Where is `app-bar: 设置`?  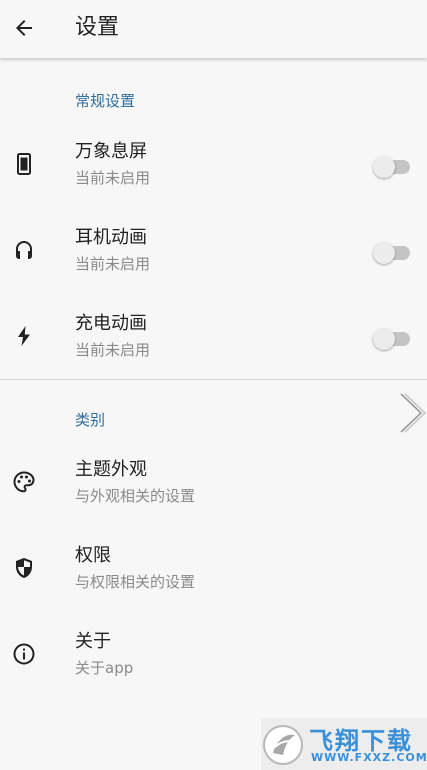 app-bar: 设置 is located at coordinates (213, 29).